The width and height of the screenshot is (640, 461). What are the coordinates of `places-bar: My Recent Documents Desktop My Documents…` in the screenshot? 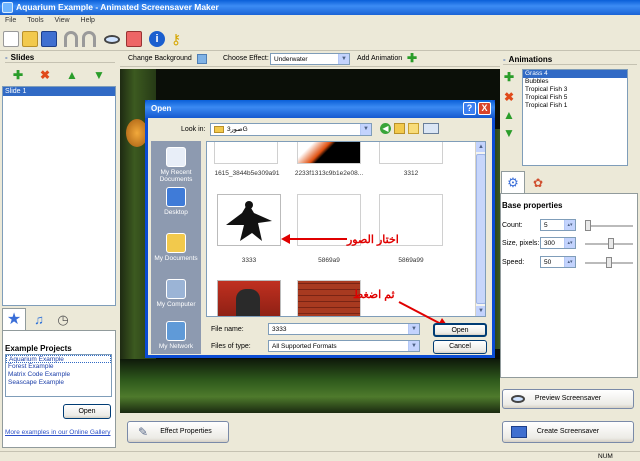 It's located at (176, 247).